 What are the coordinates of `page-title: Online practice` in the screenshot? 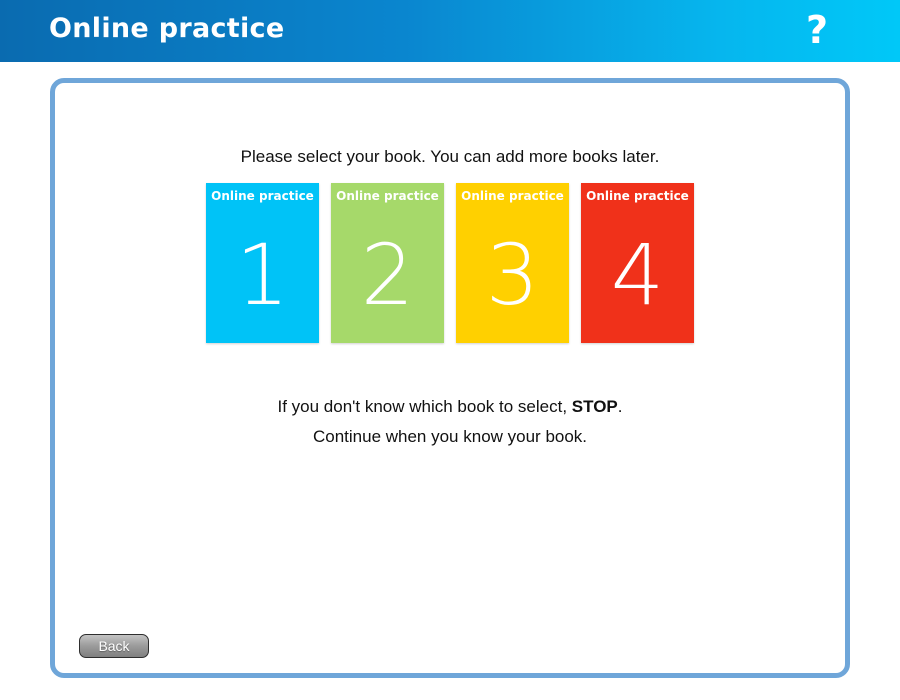 It's located at (167, 28).